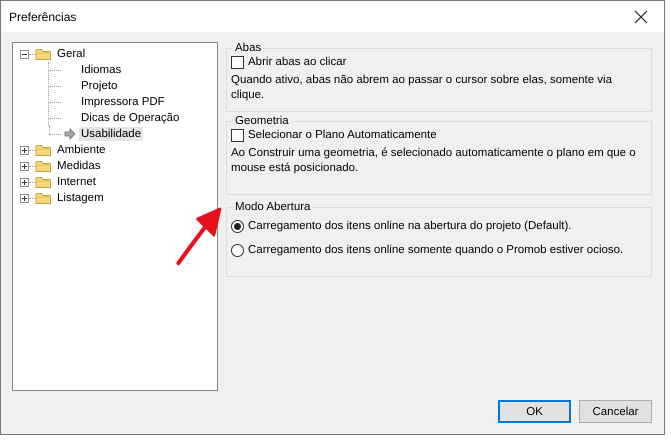  I want to click on description-text: Quando ativo, abas não abrem ao passar o cursor sobre elas, somente via clique., so click(422, 88).